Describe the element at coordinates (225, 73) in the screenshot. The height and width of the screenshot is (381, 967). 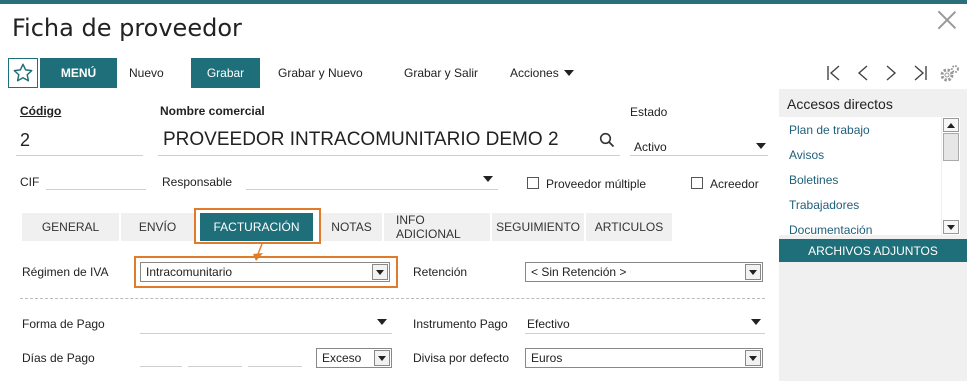
I see `grabar-button: Grabar` at that location.